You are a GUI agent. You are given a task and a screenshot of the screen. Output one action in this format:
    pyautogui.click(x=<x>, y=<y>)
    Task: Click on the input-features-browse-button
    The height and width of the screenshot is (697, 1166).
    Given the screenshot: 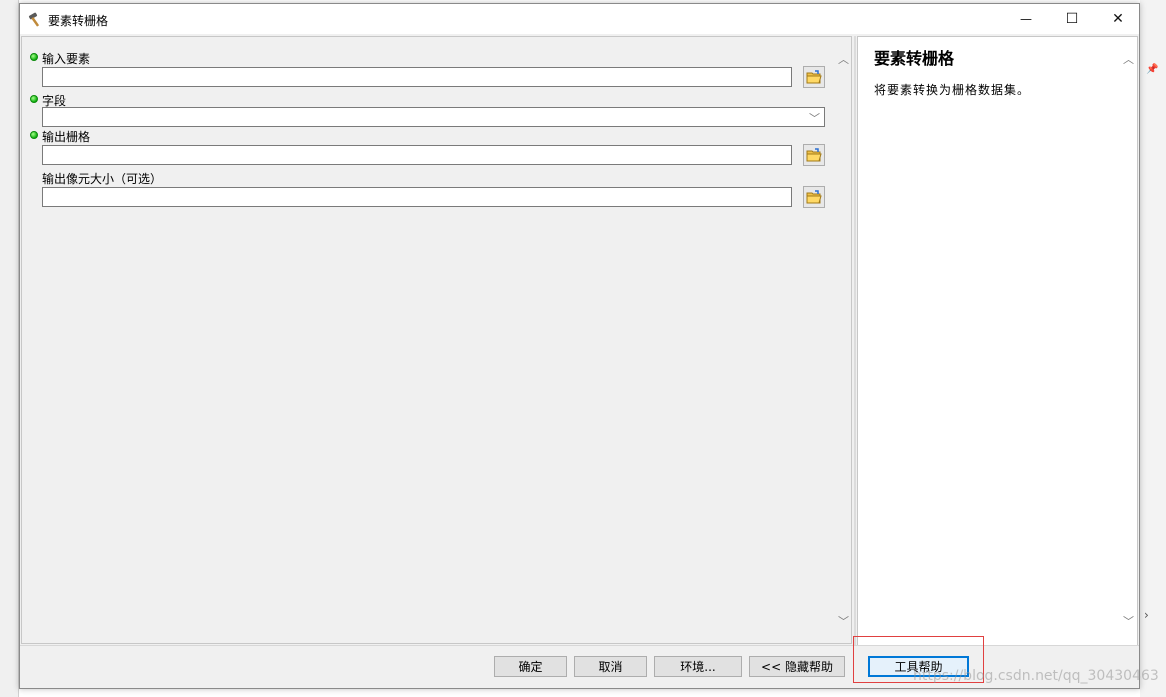 What is the action you would take?
    pyautogui.click(x=814, y=77)
    